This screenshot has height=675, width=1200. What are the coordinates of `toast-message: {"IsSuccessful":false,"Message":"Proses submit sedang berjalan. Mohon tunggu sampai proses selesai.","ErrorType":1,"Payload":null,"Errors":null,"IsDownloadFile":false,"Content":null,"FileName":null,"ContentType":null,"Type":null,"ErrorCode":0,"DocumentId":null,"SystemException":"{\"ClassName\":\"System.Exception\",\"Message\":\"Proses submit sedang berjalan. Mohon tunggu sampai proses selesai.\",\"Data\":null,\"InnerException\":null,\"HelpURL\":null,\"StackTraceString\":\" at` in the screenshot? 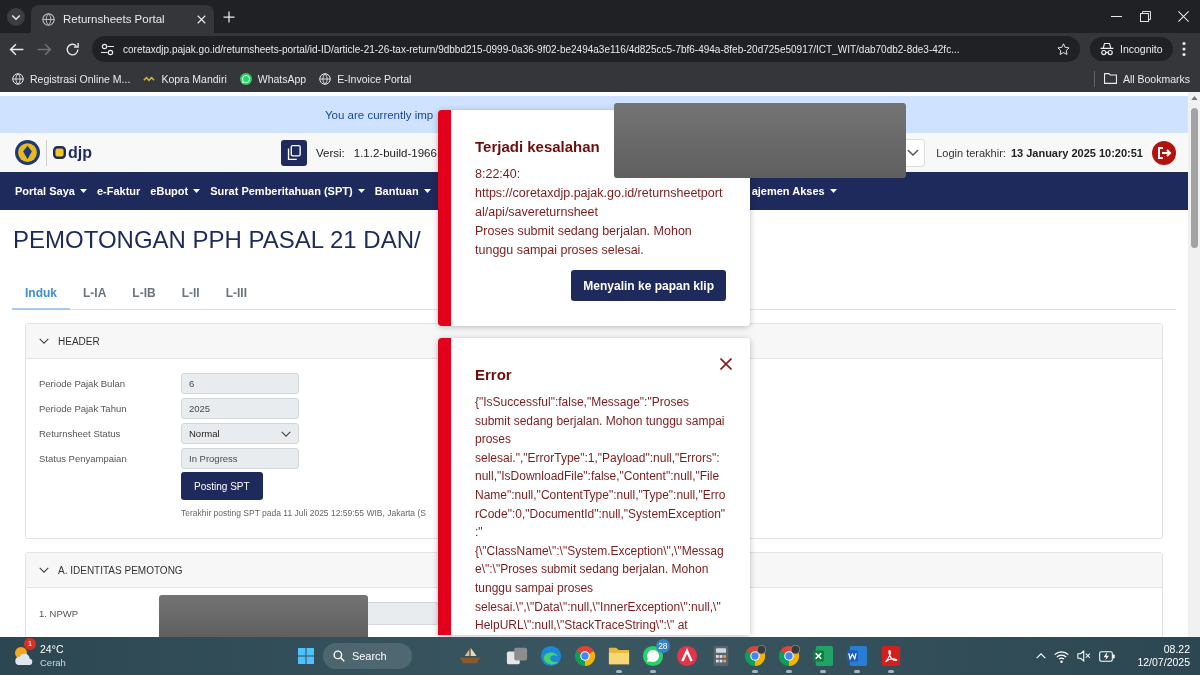 It's located at (600, 514).